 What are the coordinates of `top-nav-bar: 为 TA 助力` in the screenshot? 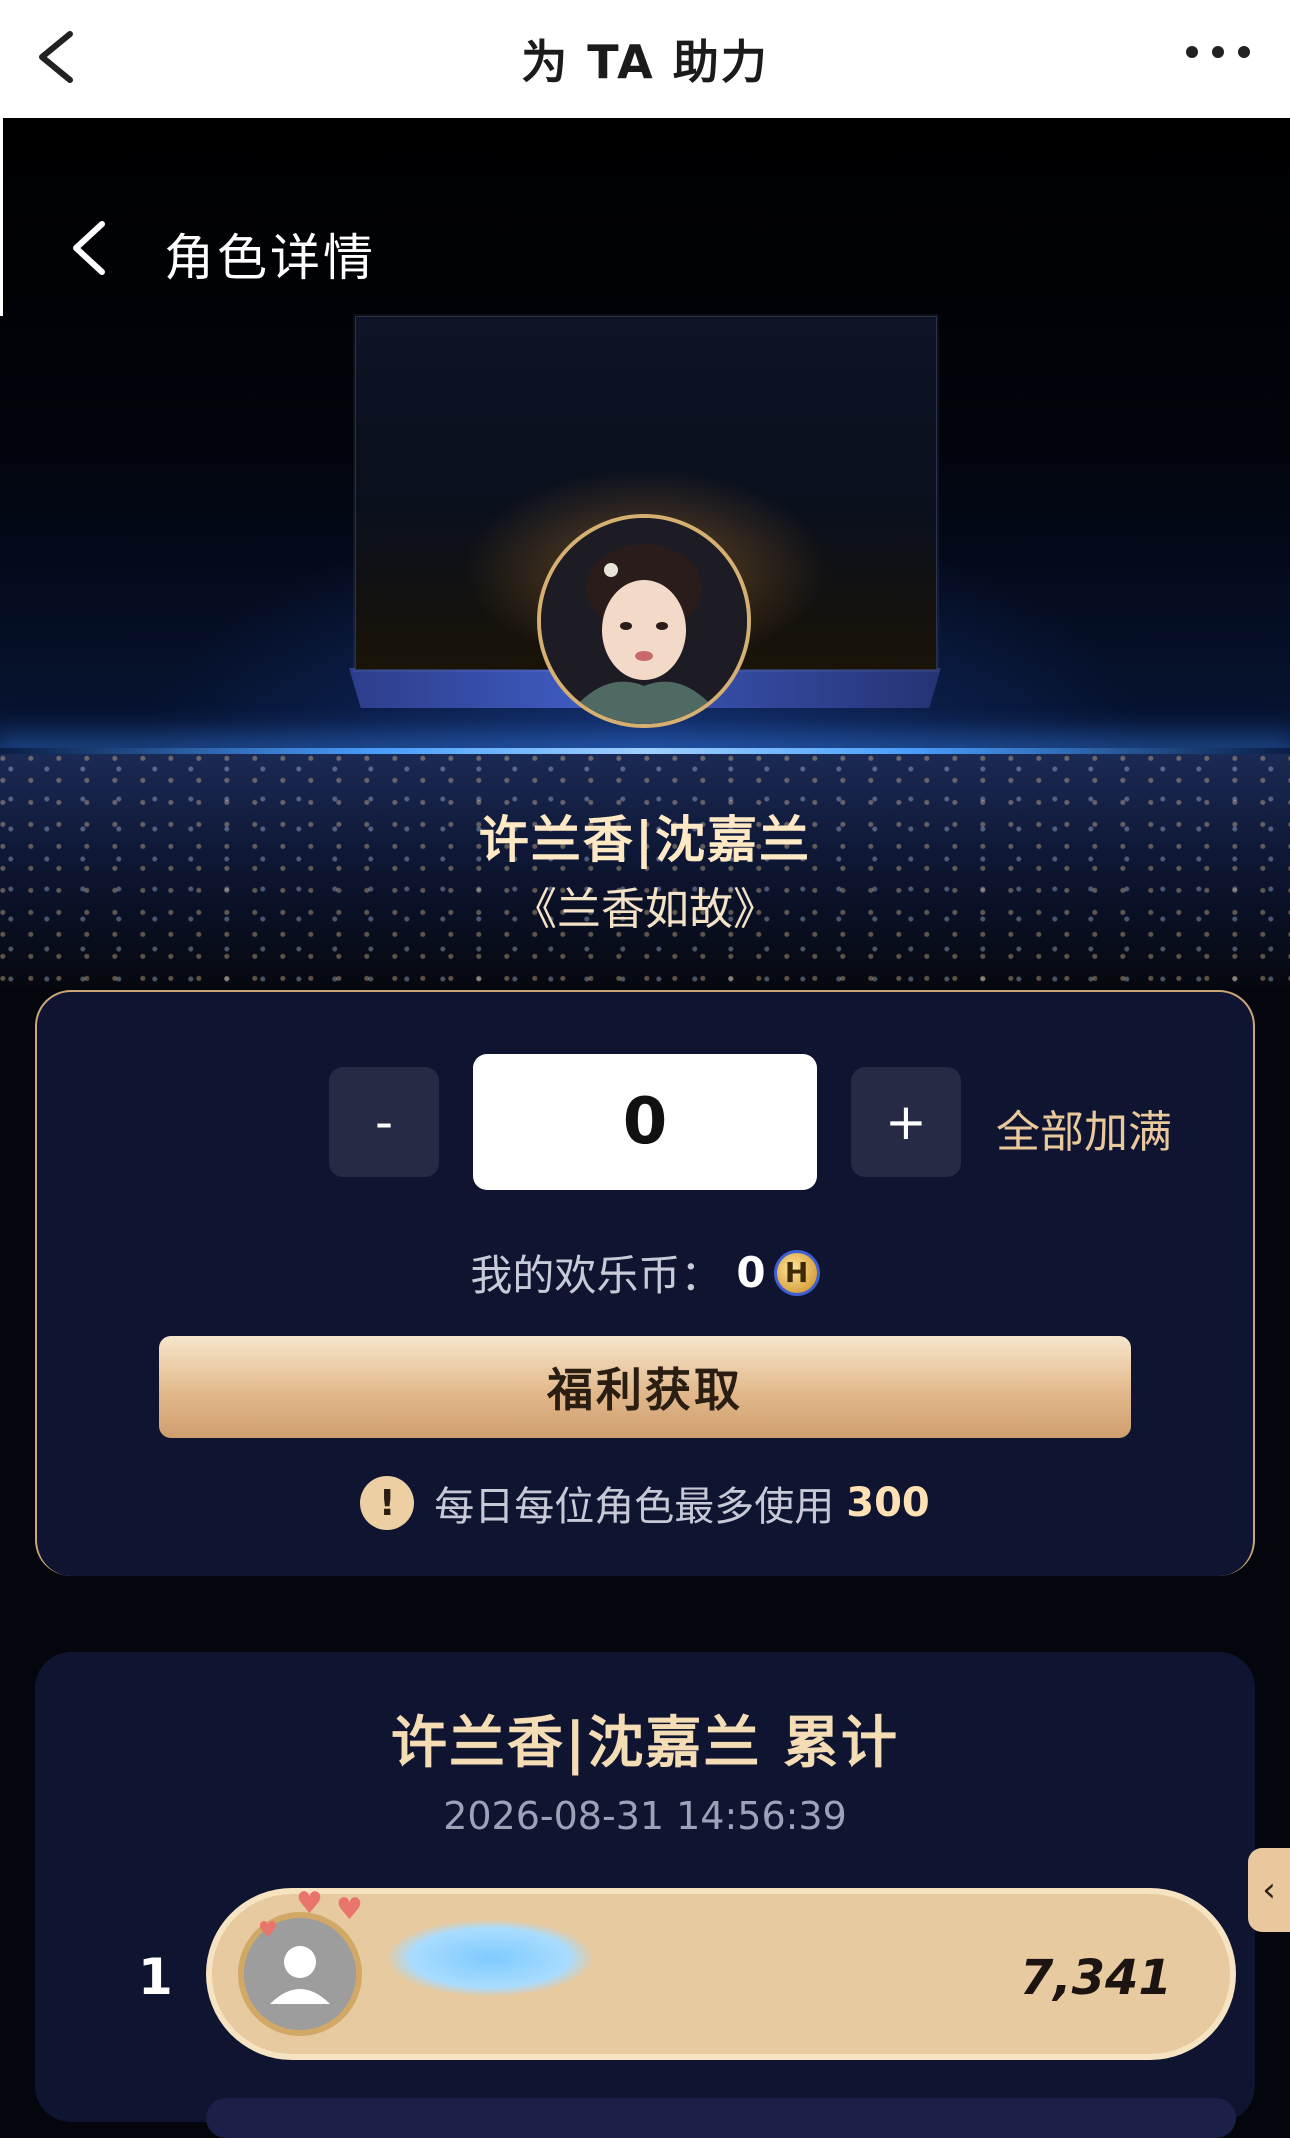 It's located at (645, 59).